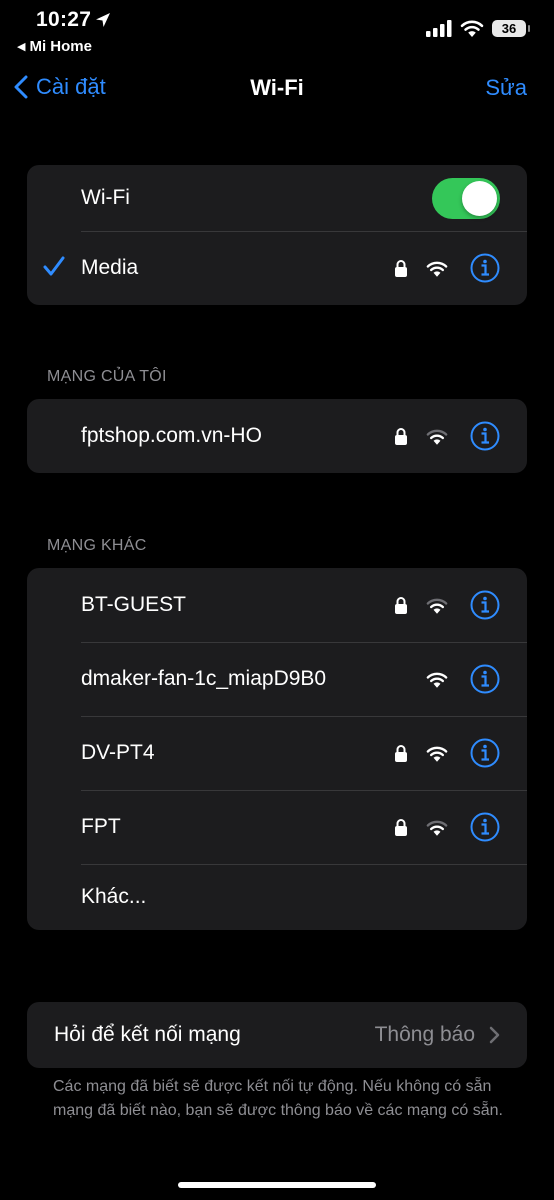 The height and width of the screenshot is (1200, 554). I want to click on page-title: Wi-Fi, so click(277, 87).